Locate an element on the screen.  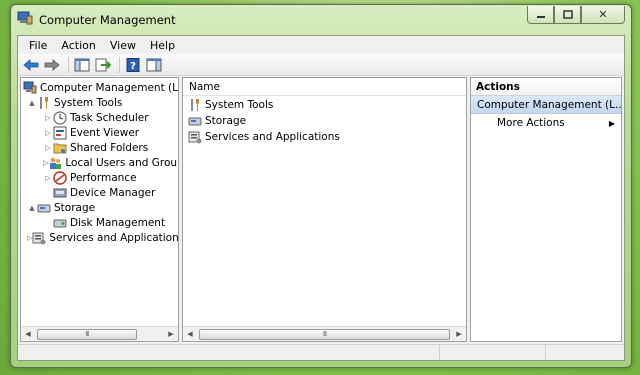
tree-item-label: Task Scheduler is located at coordinates (109, 117).